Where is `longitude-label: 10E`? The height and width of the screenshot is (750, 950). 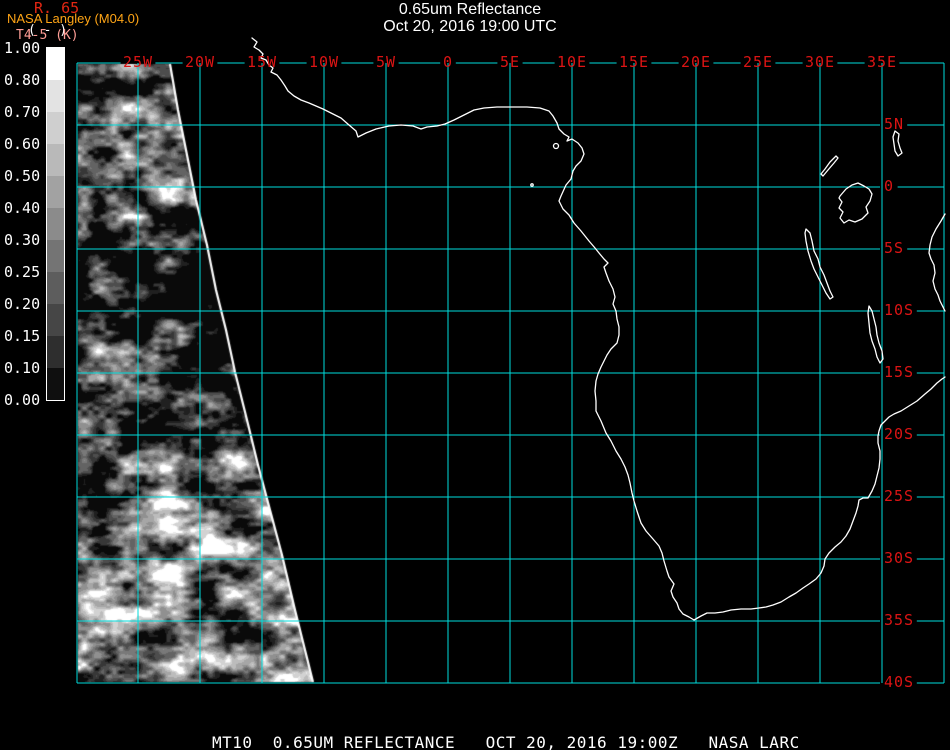 longitude-label: 10E is located at coordinates (572, 62).